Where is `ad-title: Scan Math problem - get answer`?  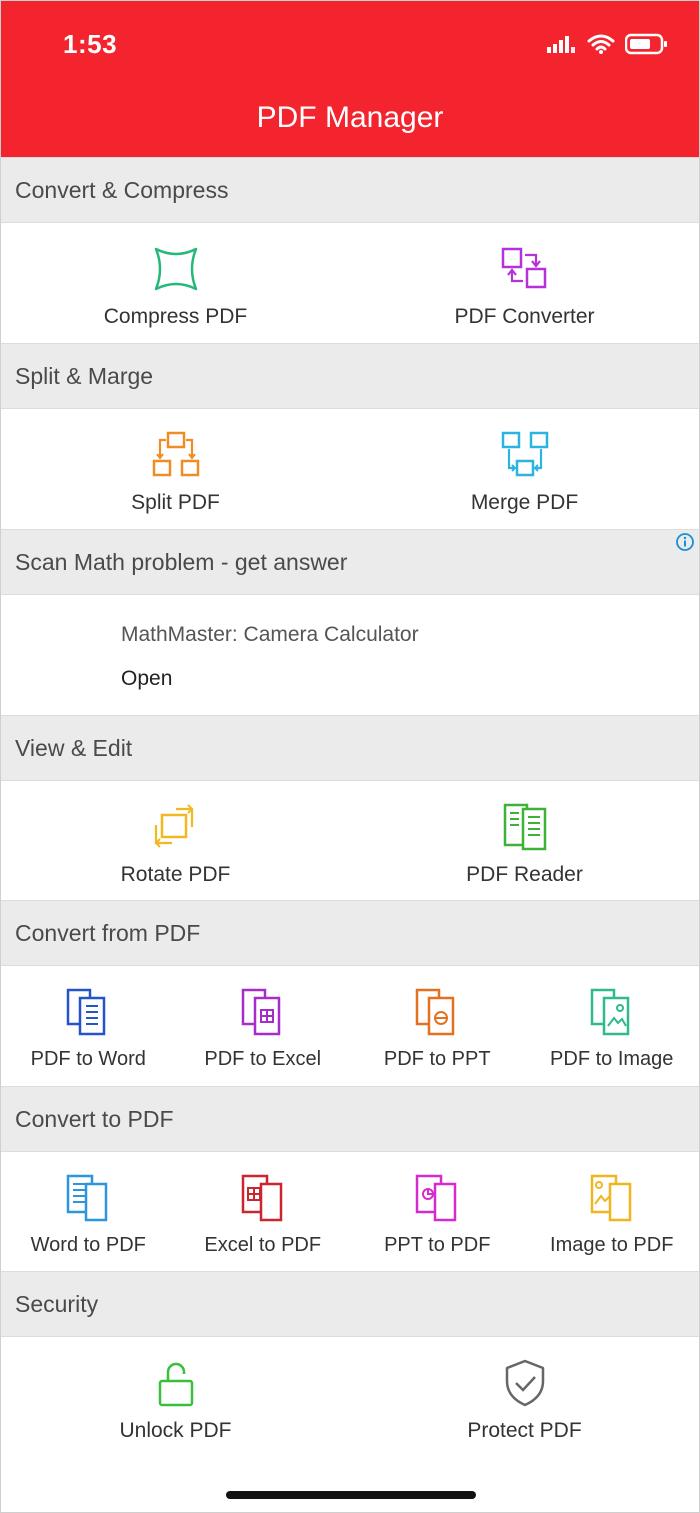 ad-title: Scan Math problem - get answer is located at coordinates (350, 562).